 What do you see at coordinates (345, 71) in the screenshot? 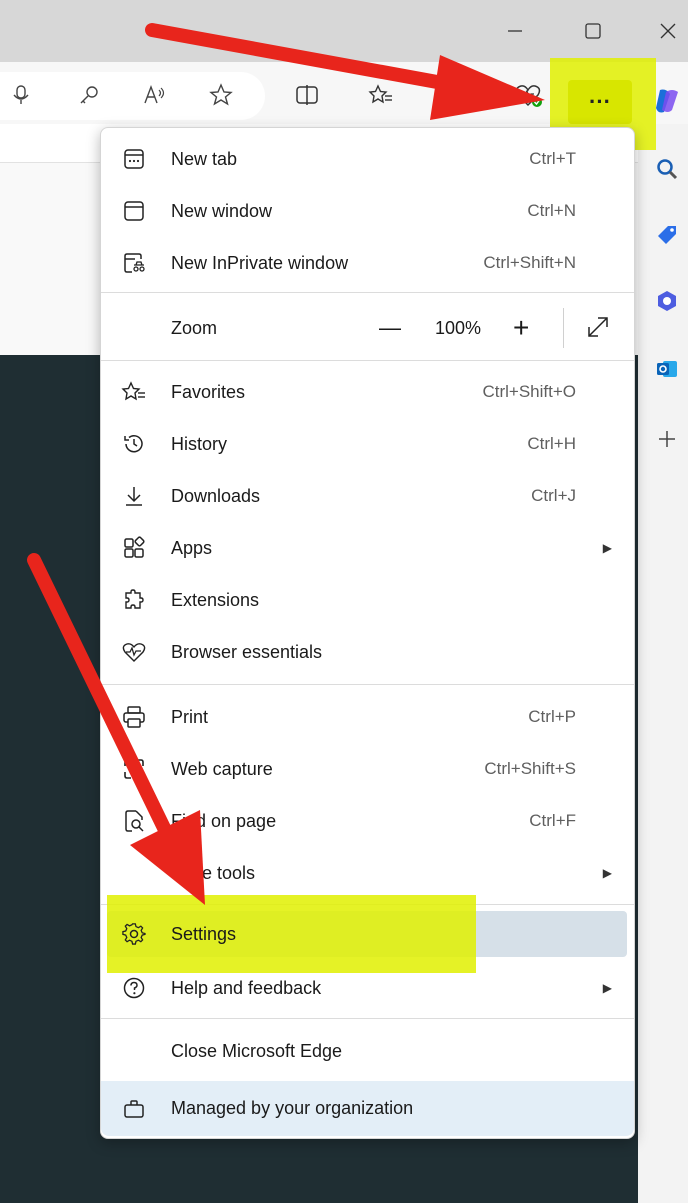
I see `top-arrow` at bounding box center [345, 71].